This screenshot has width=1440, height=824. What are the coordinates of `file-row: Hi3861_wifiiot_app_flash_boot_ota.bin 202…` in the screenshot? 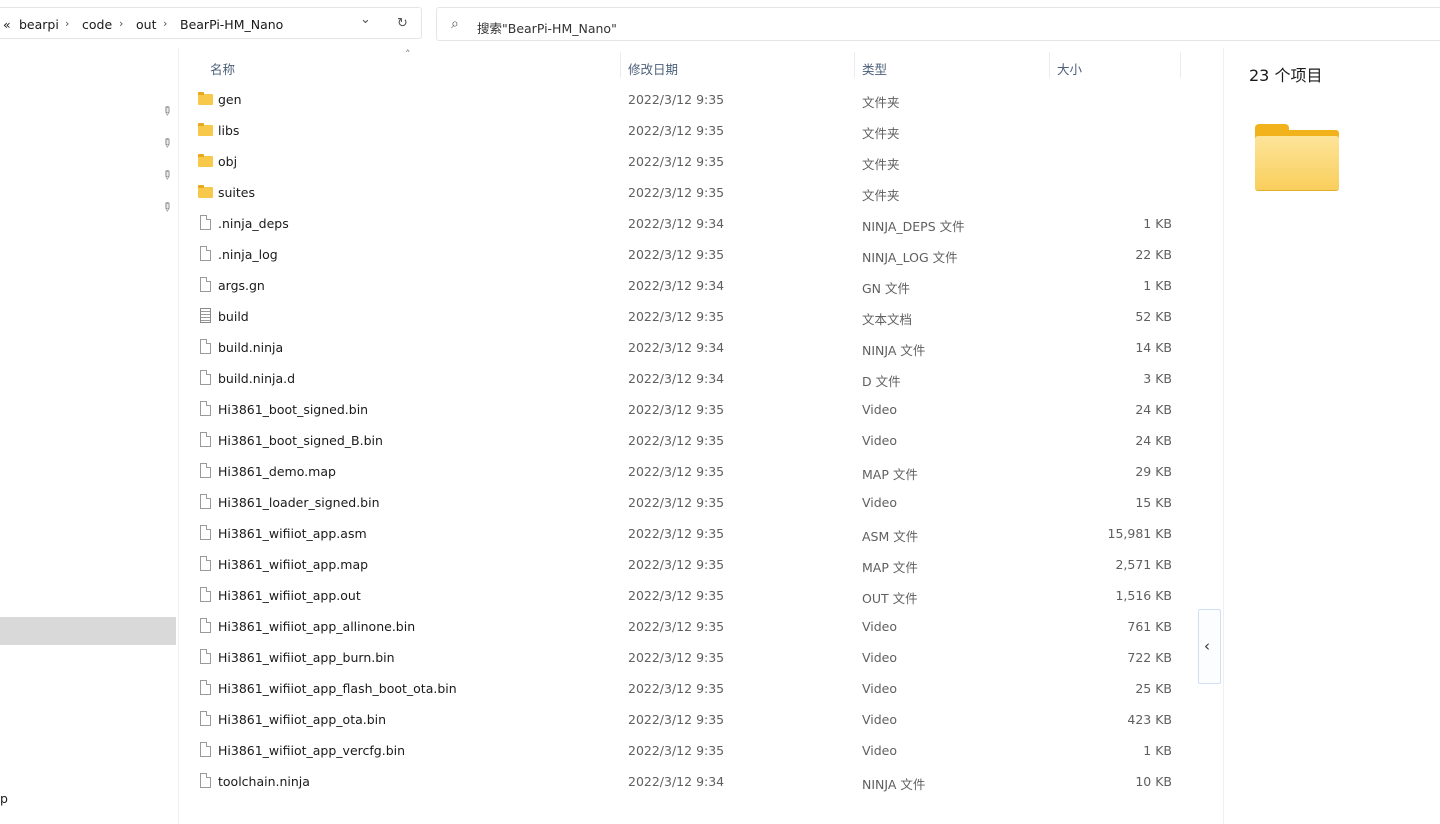 It's located at (686, 688).